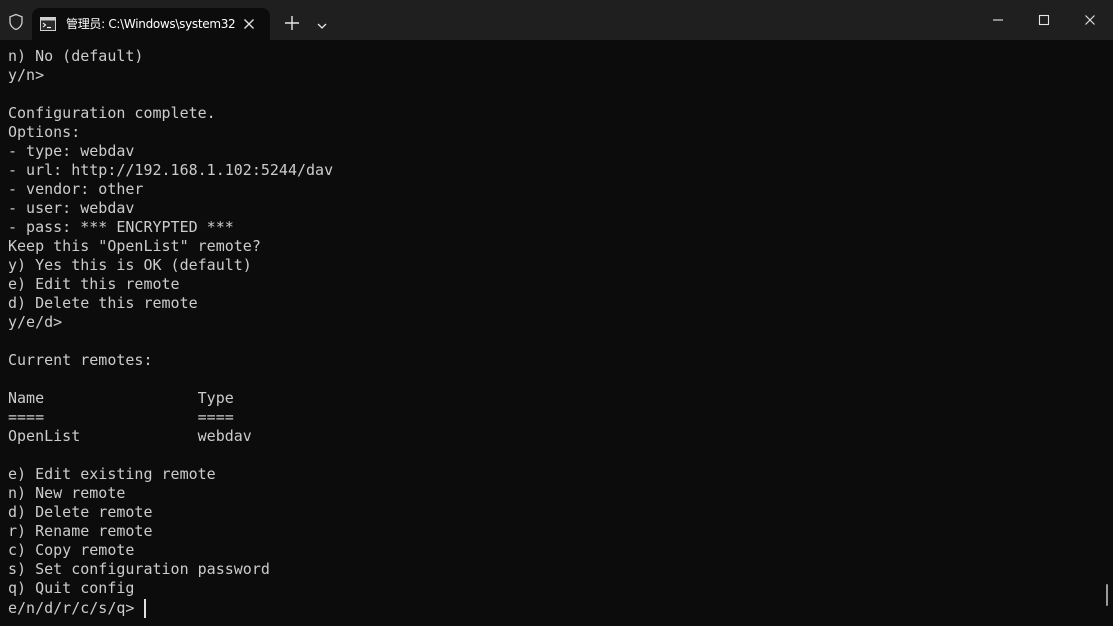 The width and height of the screenshot is (1113, 626). I want to click on maximize-icon, so click(1044, 20).